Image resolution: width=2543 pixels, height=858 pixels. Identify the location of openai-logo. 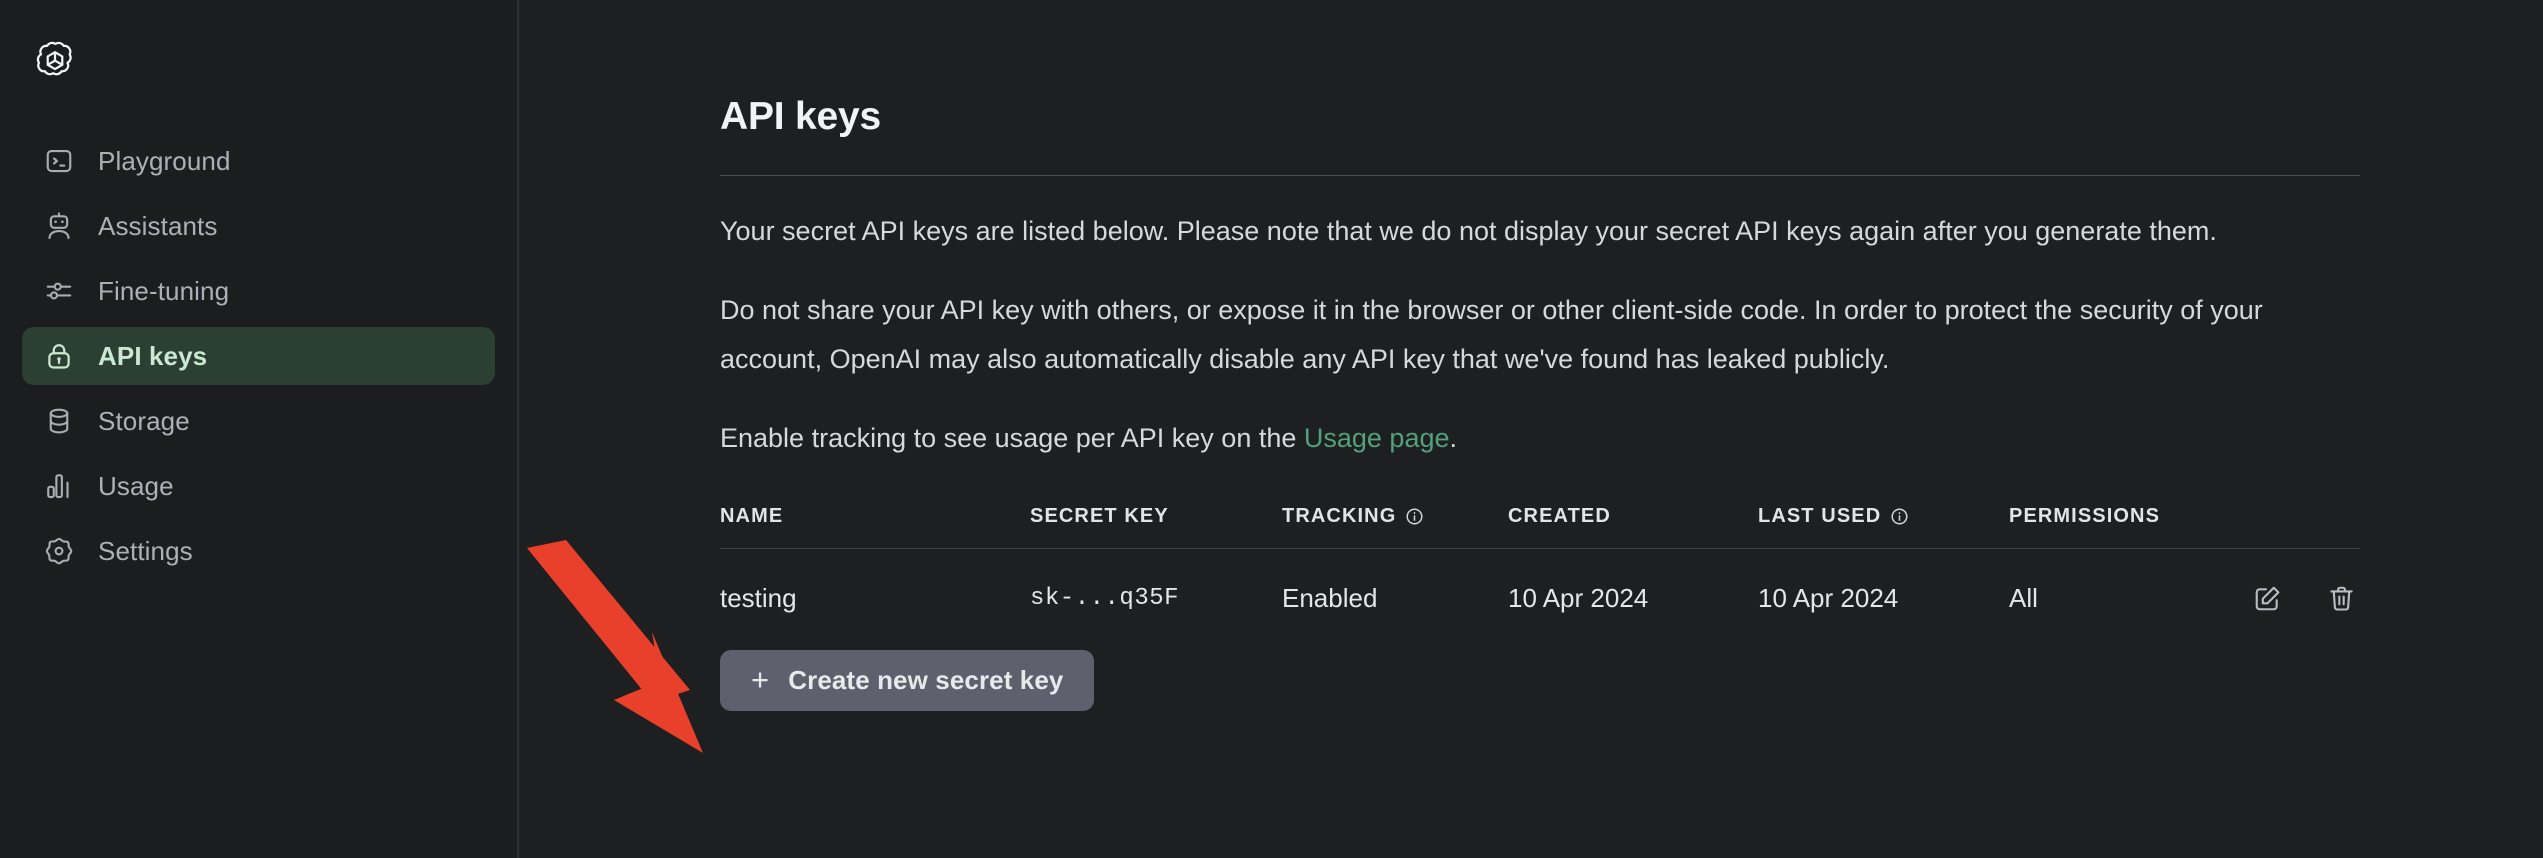
(55, 61).